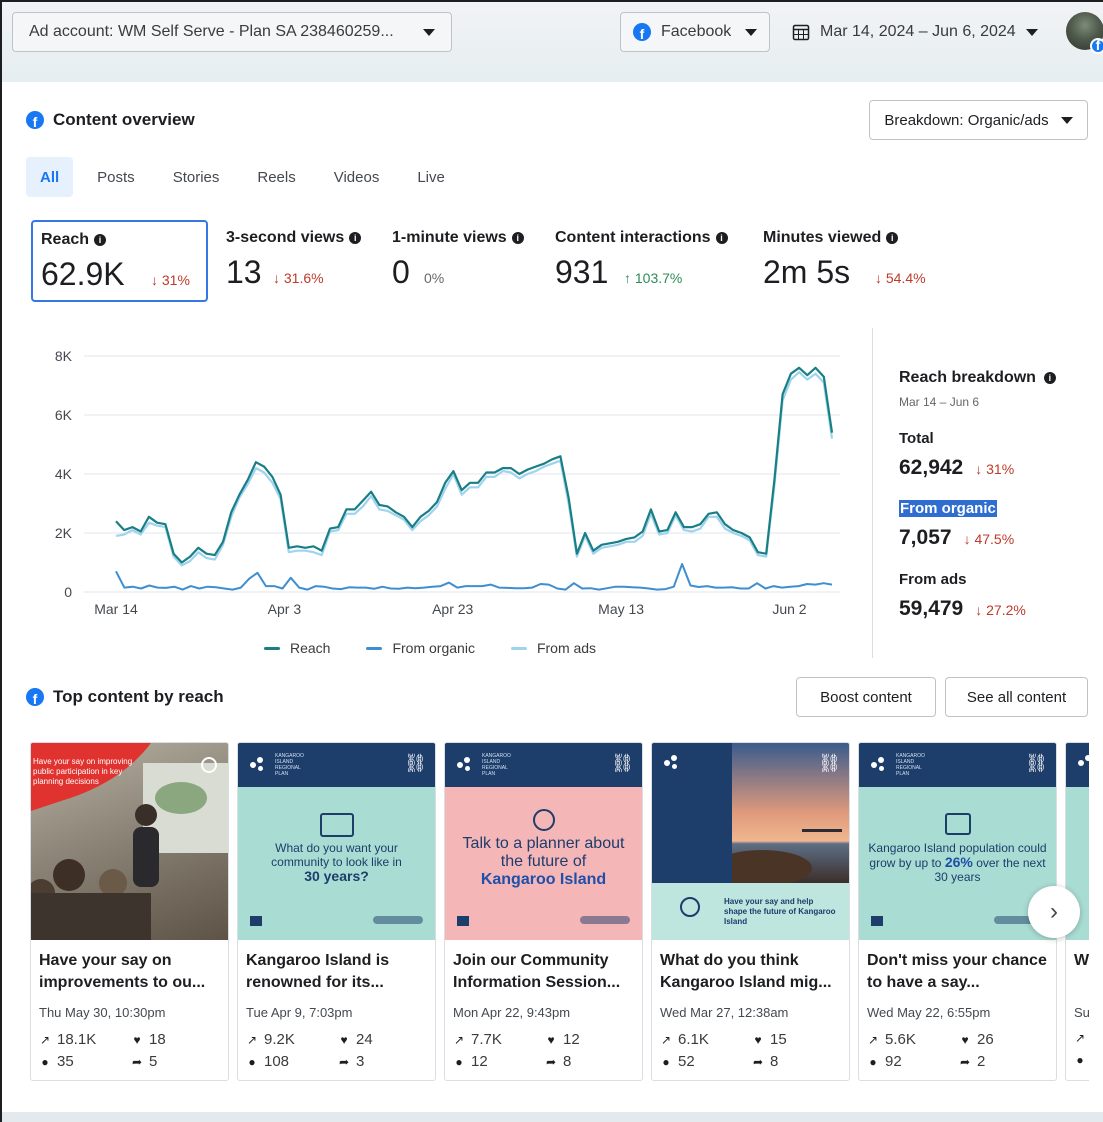 The width and height of the screenshot is (1103, 1122). I want to click on shares-count: 3, so click(360, 1061).